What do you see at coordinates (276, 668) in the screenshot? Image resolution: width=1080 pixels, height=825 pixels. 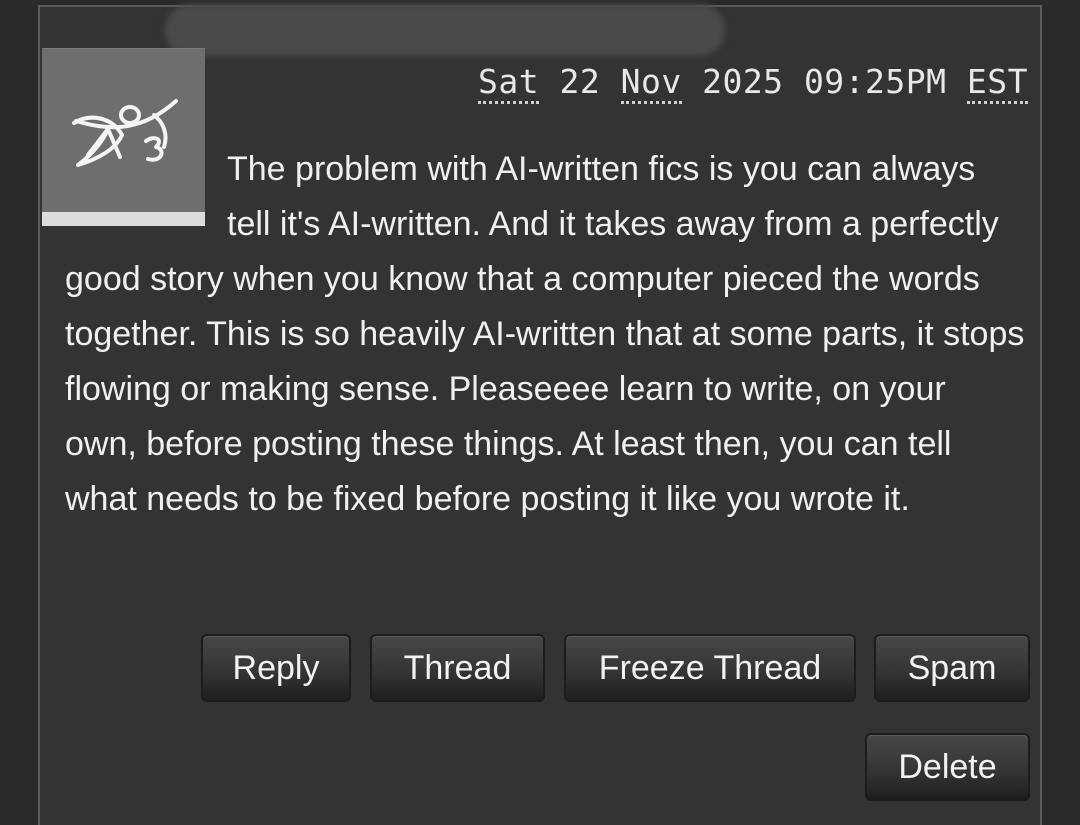 I see `reply-button: Reply` at bounding box center [276, 668].